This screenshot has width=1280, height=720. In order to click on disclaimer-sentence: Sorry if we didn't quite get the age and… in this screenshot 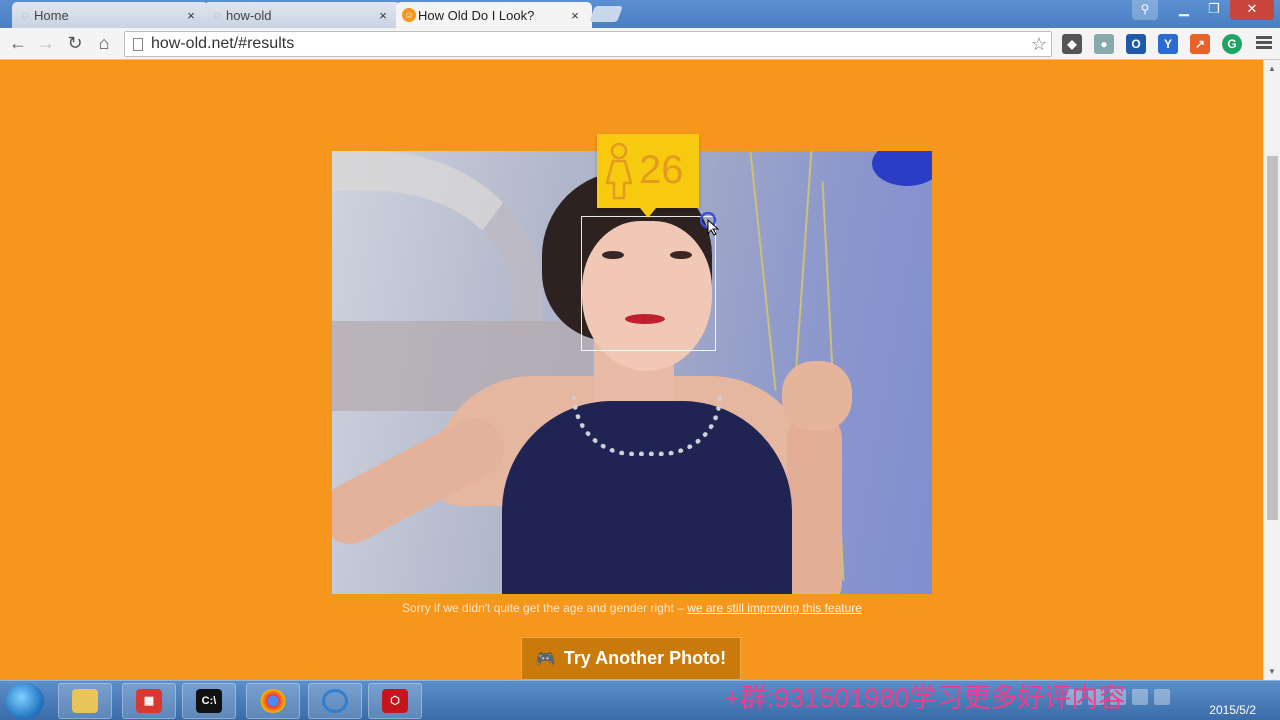, I will do `click(545, 608)`.